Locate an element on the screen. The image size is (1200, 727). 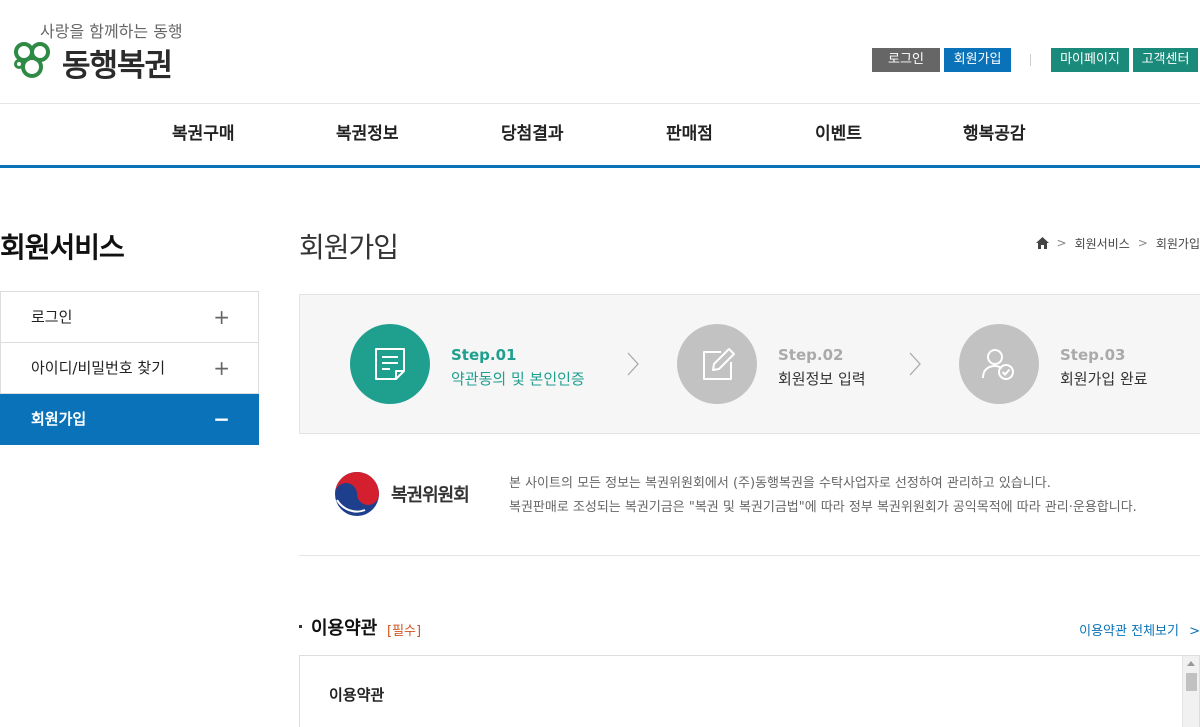
minus-icon: − is located at coordinates (221, 419).